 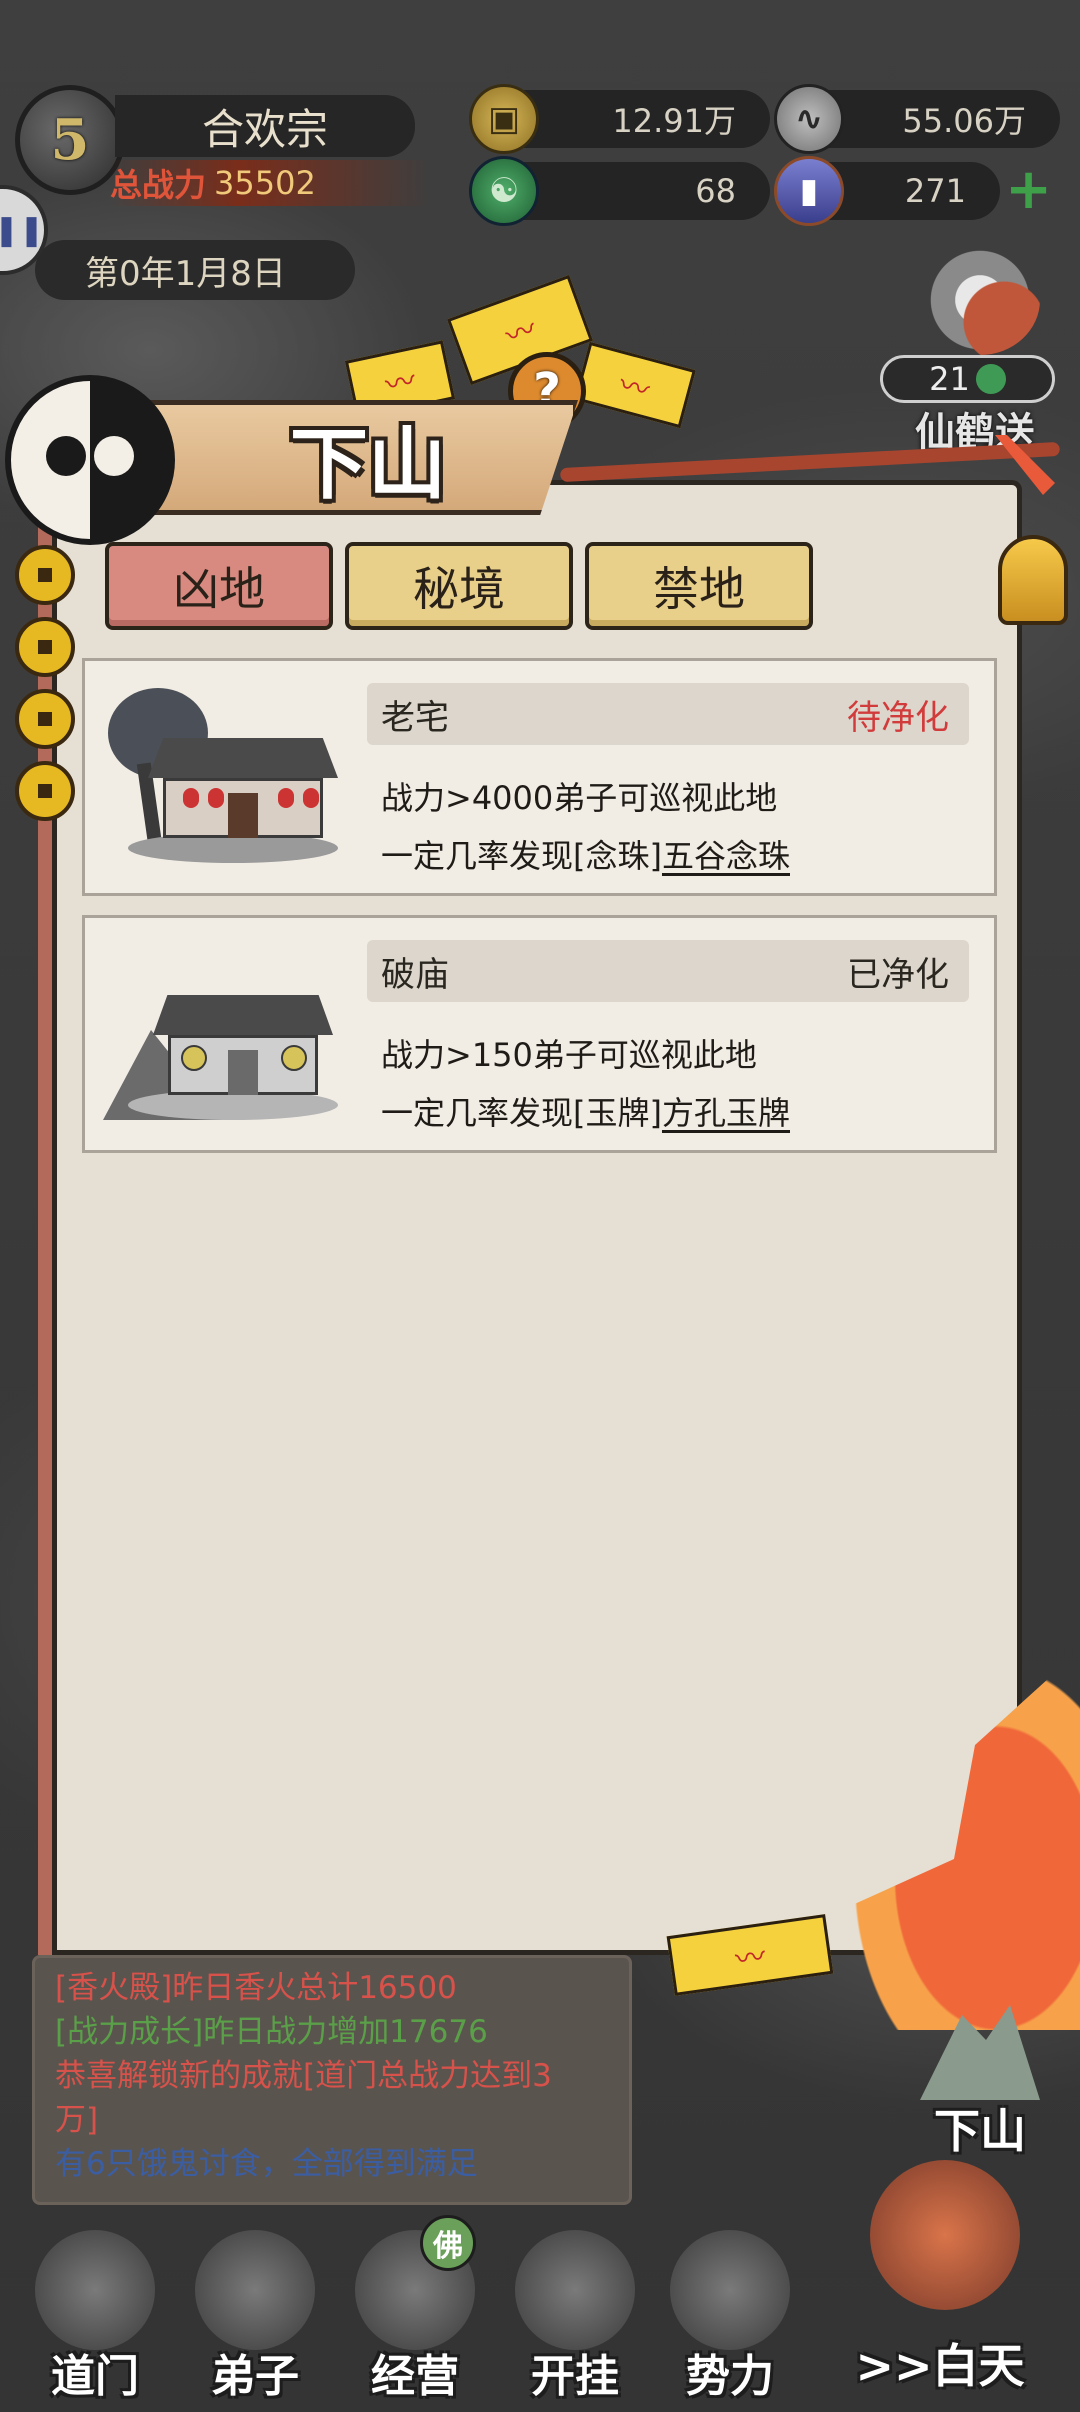 What do you see at coordinates (303, 2076) in the screenshot?
I see `log-line: 恭喜解锁新的成就[道门总战力达到3` at bounding box center [303, 2076].